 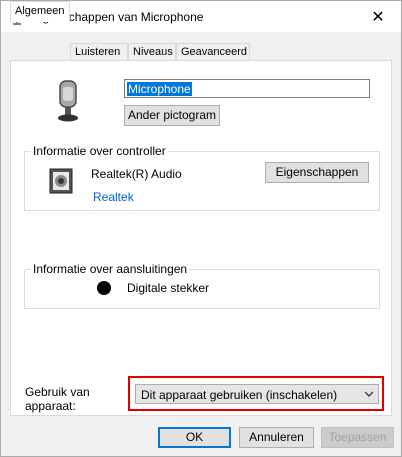 What do you see at coordinates (110, 269) in the screenshot?
I see `jack-group-label: Informatie over aansluitingen` at bounding box center [110, 269].